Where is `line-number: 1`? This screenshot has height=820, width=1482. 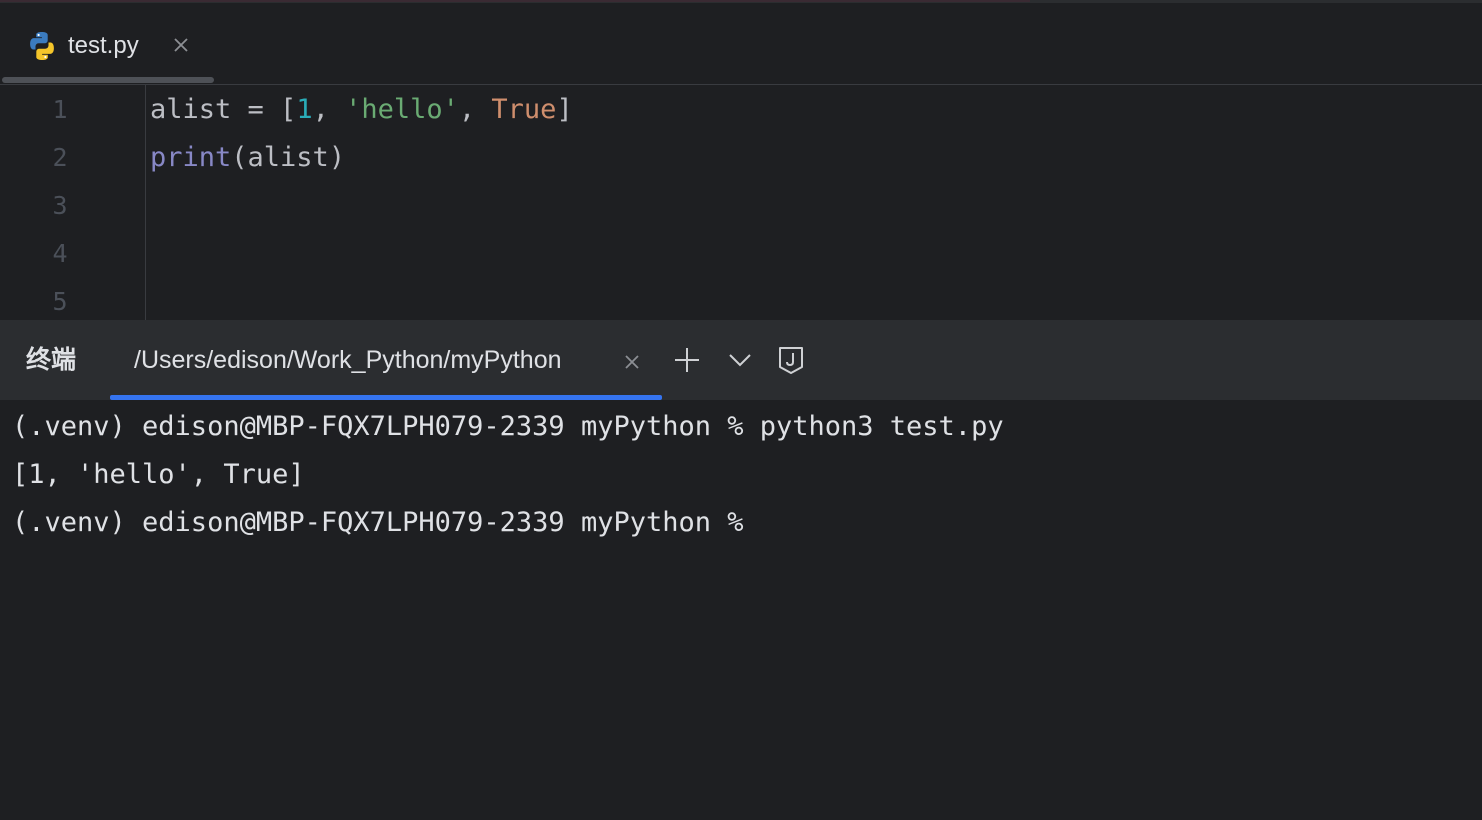
line-number: 1 is located at coordinates (60, 109).